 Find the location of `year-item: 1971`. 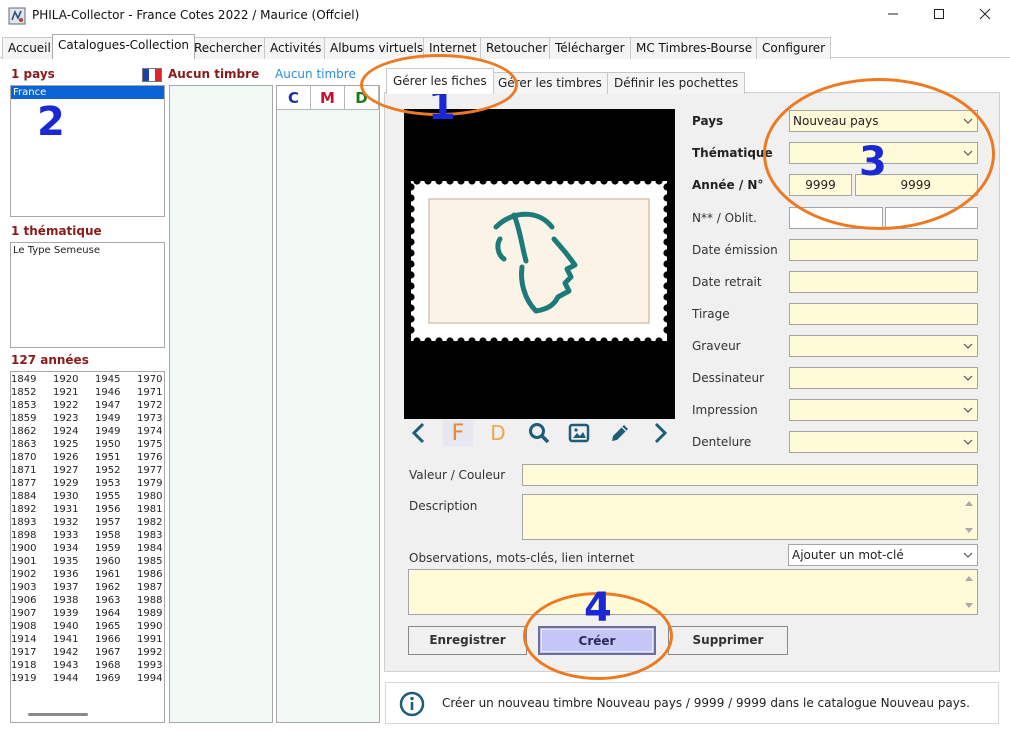

year-item: 1971 is located at coordinates (149, 392).